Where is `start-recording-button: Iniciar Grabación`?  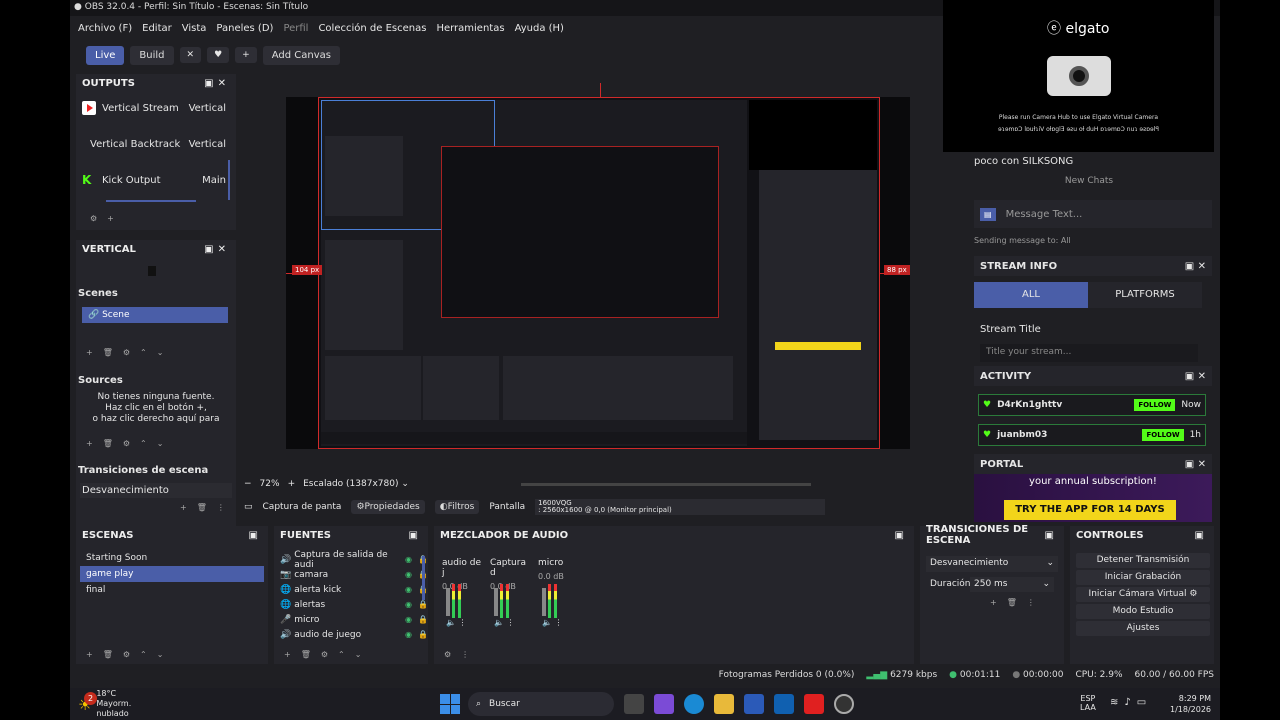
start-recording-button: Iniciar Grabación is located at coordinates (1143, 577).